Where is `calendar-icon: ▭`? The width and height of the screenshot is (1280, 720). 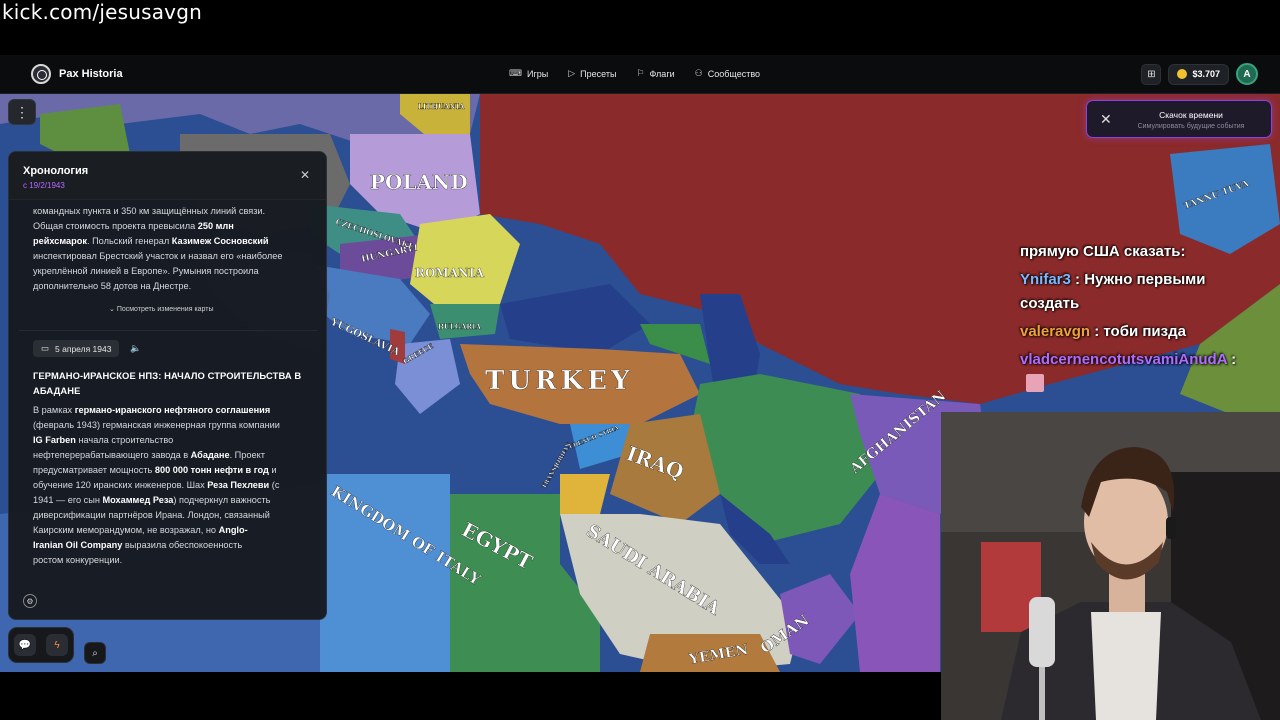
calendar-icon: ▭ is located at coordinates (45, 348).